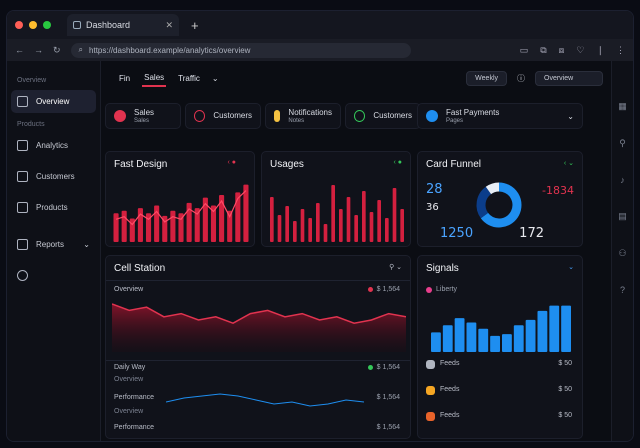  I want to click on cast-icon: ▭, so click(524, 50).